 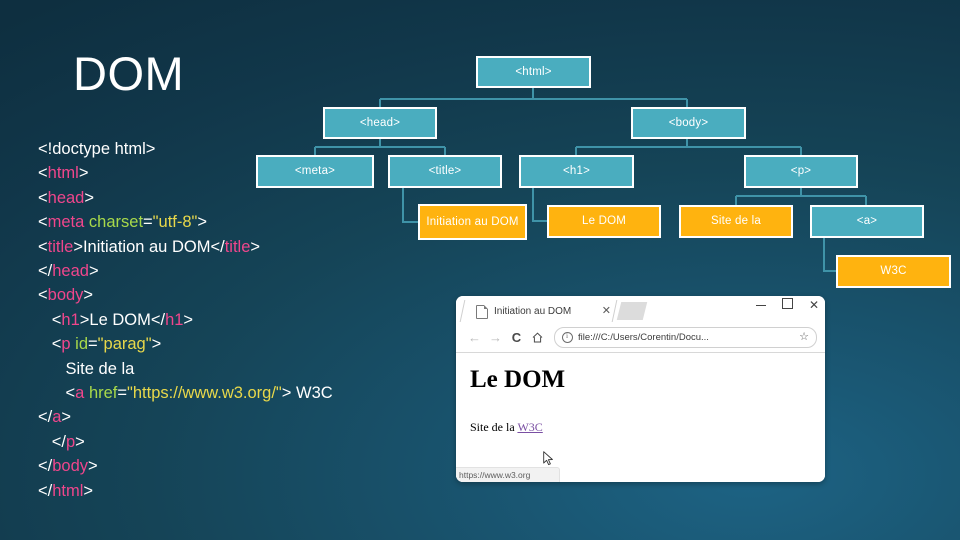 What do you see at coordinates (529, 427) in the screenshot?
I see `w3c-link: W3C` at bounding box center [529, 427].